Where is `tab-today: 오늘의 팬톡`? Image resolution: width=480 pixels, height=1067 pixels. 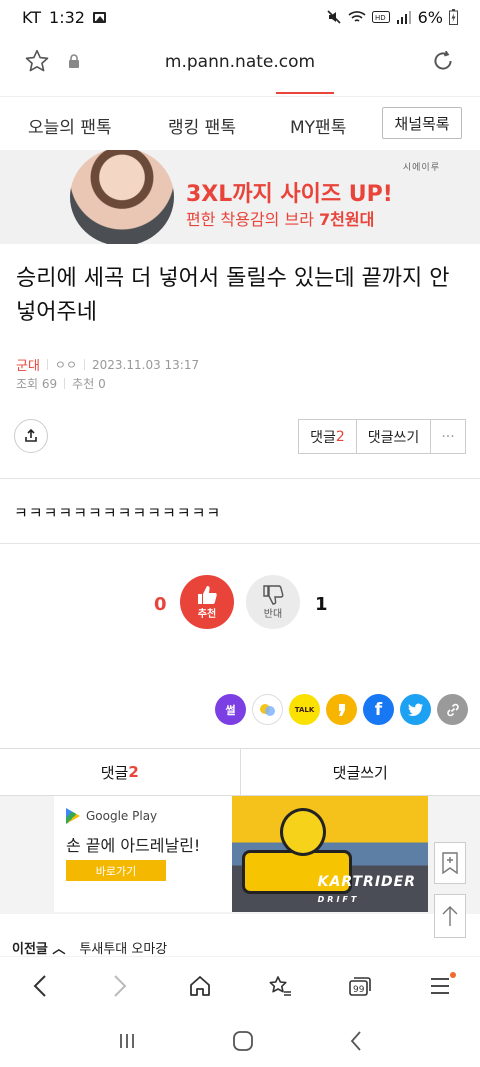 tab-today: 오늘의 팬톡 is located at coordinates (70, 125).